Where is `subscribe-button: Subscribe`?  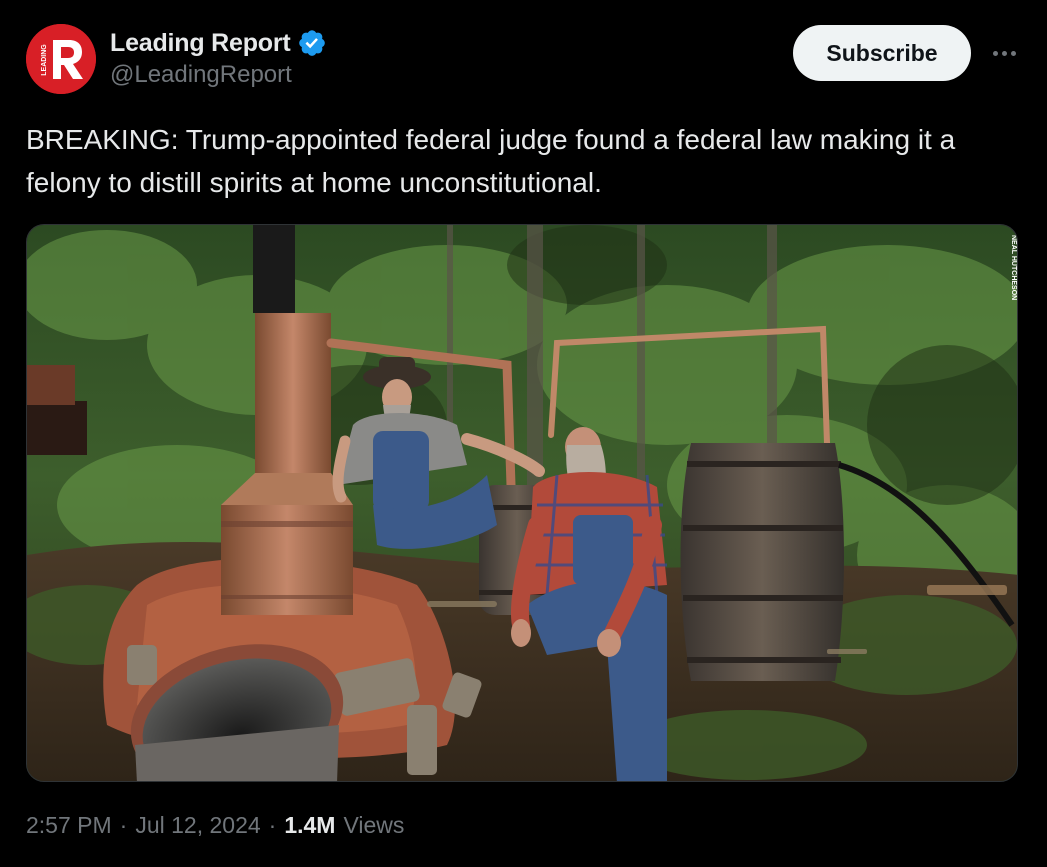
subscribe-button: Subscribe is located at coordinates (882, 53).